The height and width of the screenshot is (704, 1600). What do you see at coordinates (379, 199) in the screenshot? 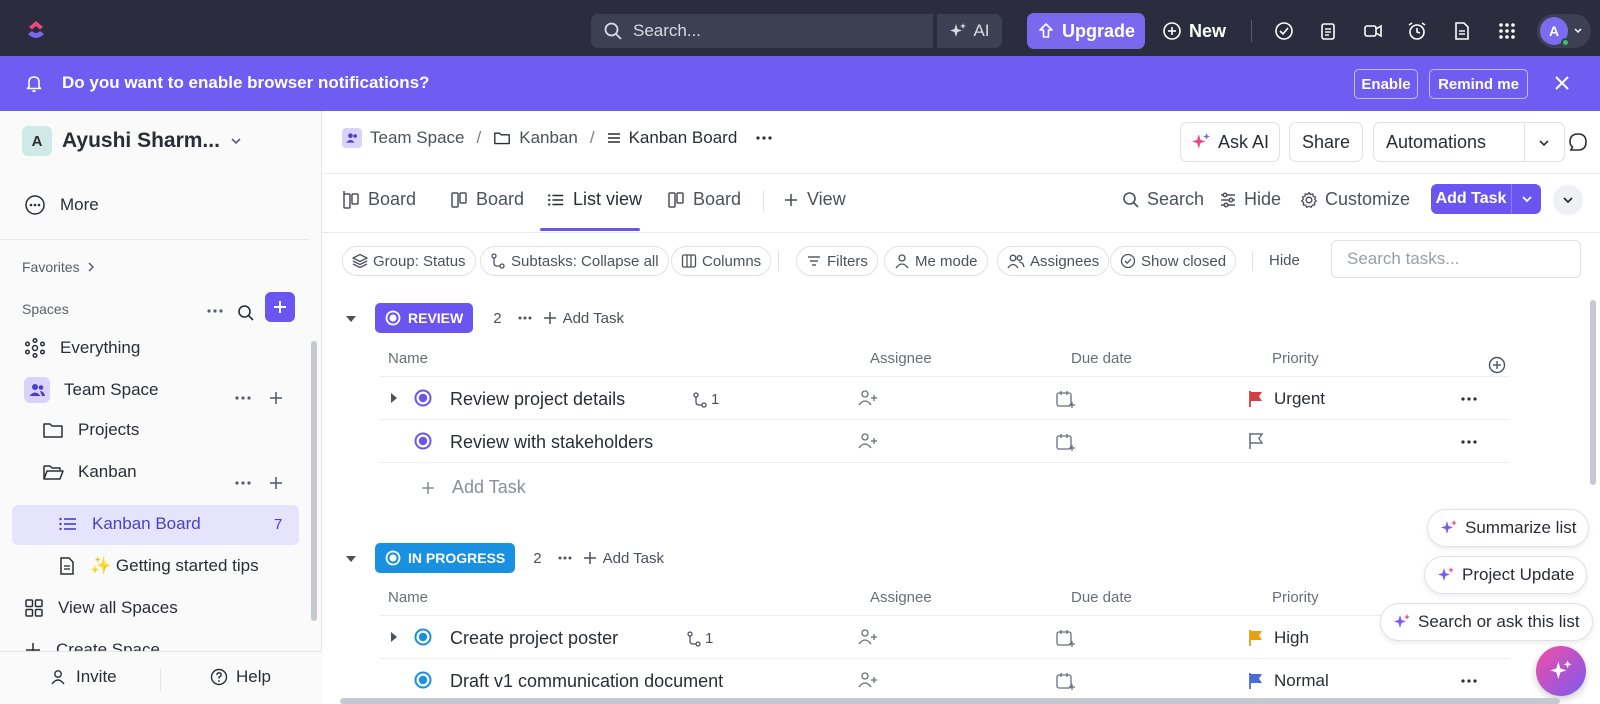
I see `tab-board-1: Board` at bounding box center [379, 199].